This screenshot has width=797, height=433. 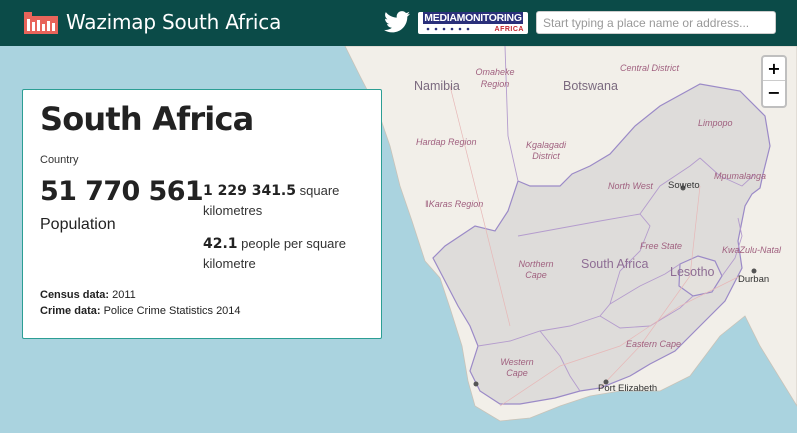 I want to click on label-omaheke: Omaheke Region, so click(x=495, y=78).